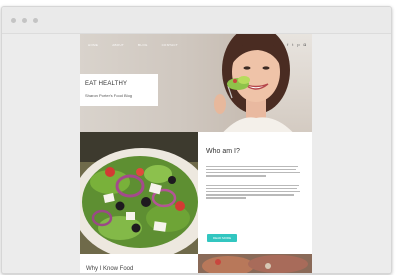 This screenshot has height=275, width=398. Describe the element at coordinates (292, 44) in the screenshot. I see `twitter-icon: t` at that location.